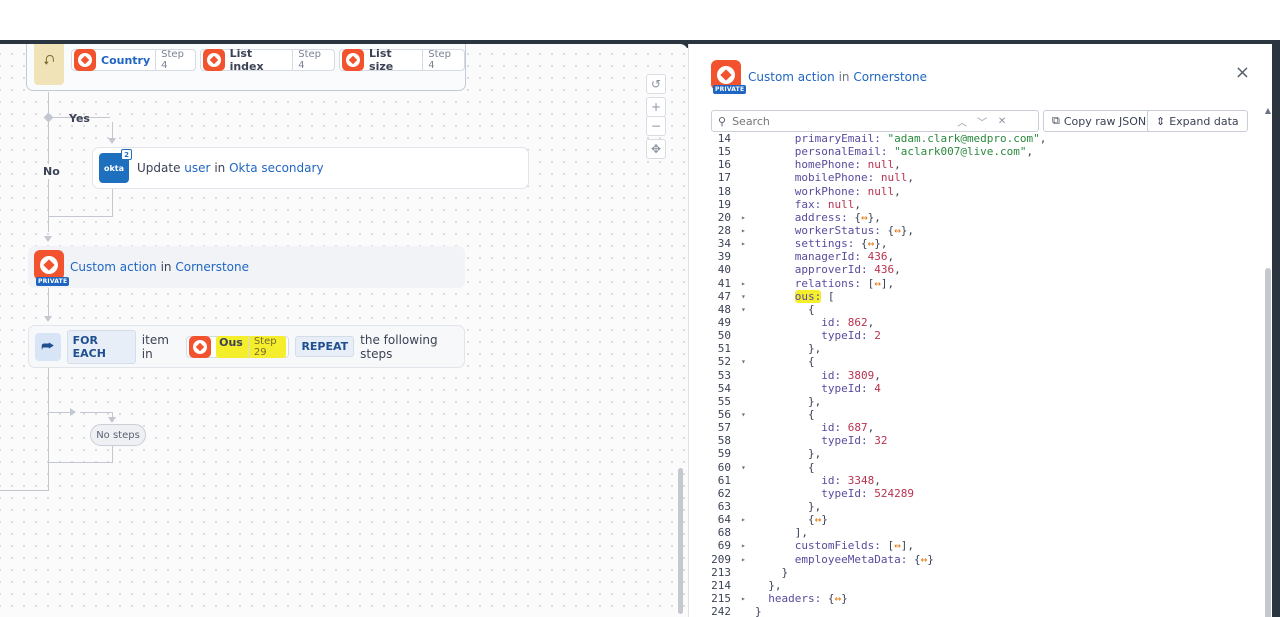  What do you see at coordinates (724, 257) in the screenshot?
I see `line-number: 39` at bounding box center [724, 257].